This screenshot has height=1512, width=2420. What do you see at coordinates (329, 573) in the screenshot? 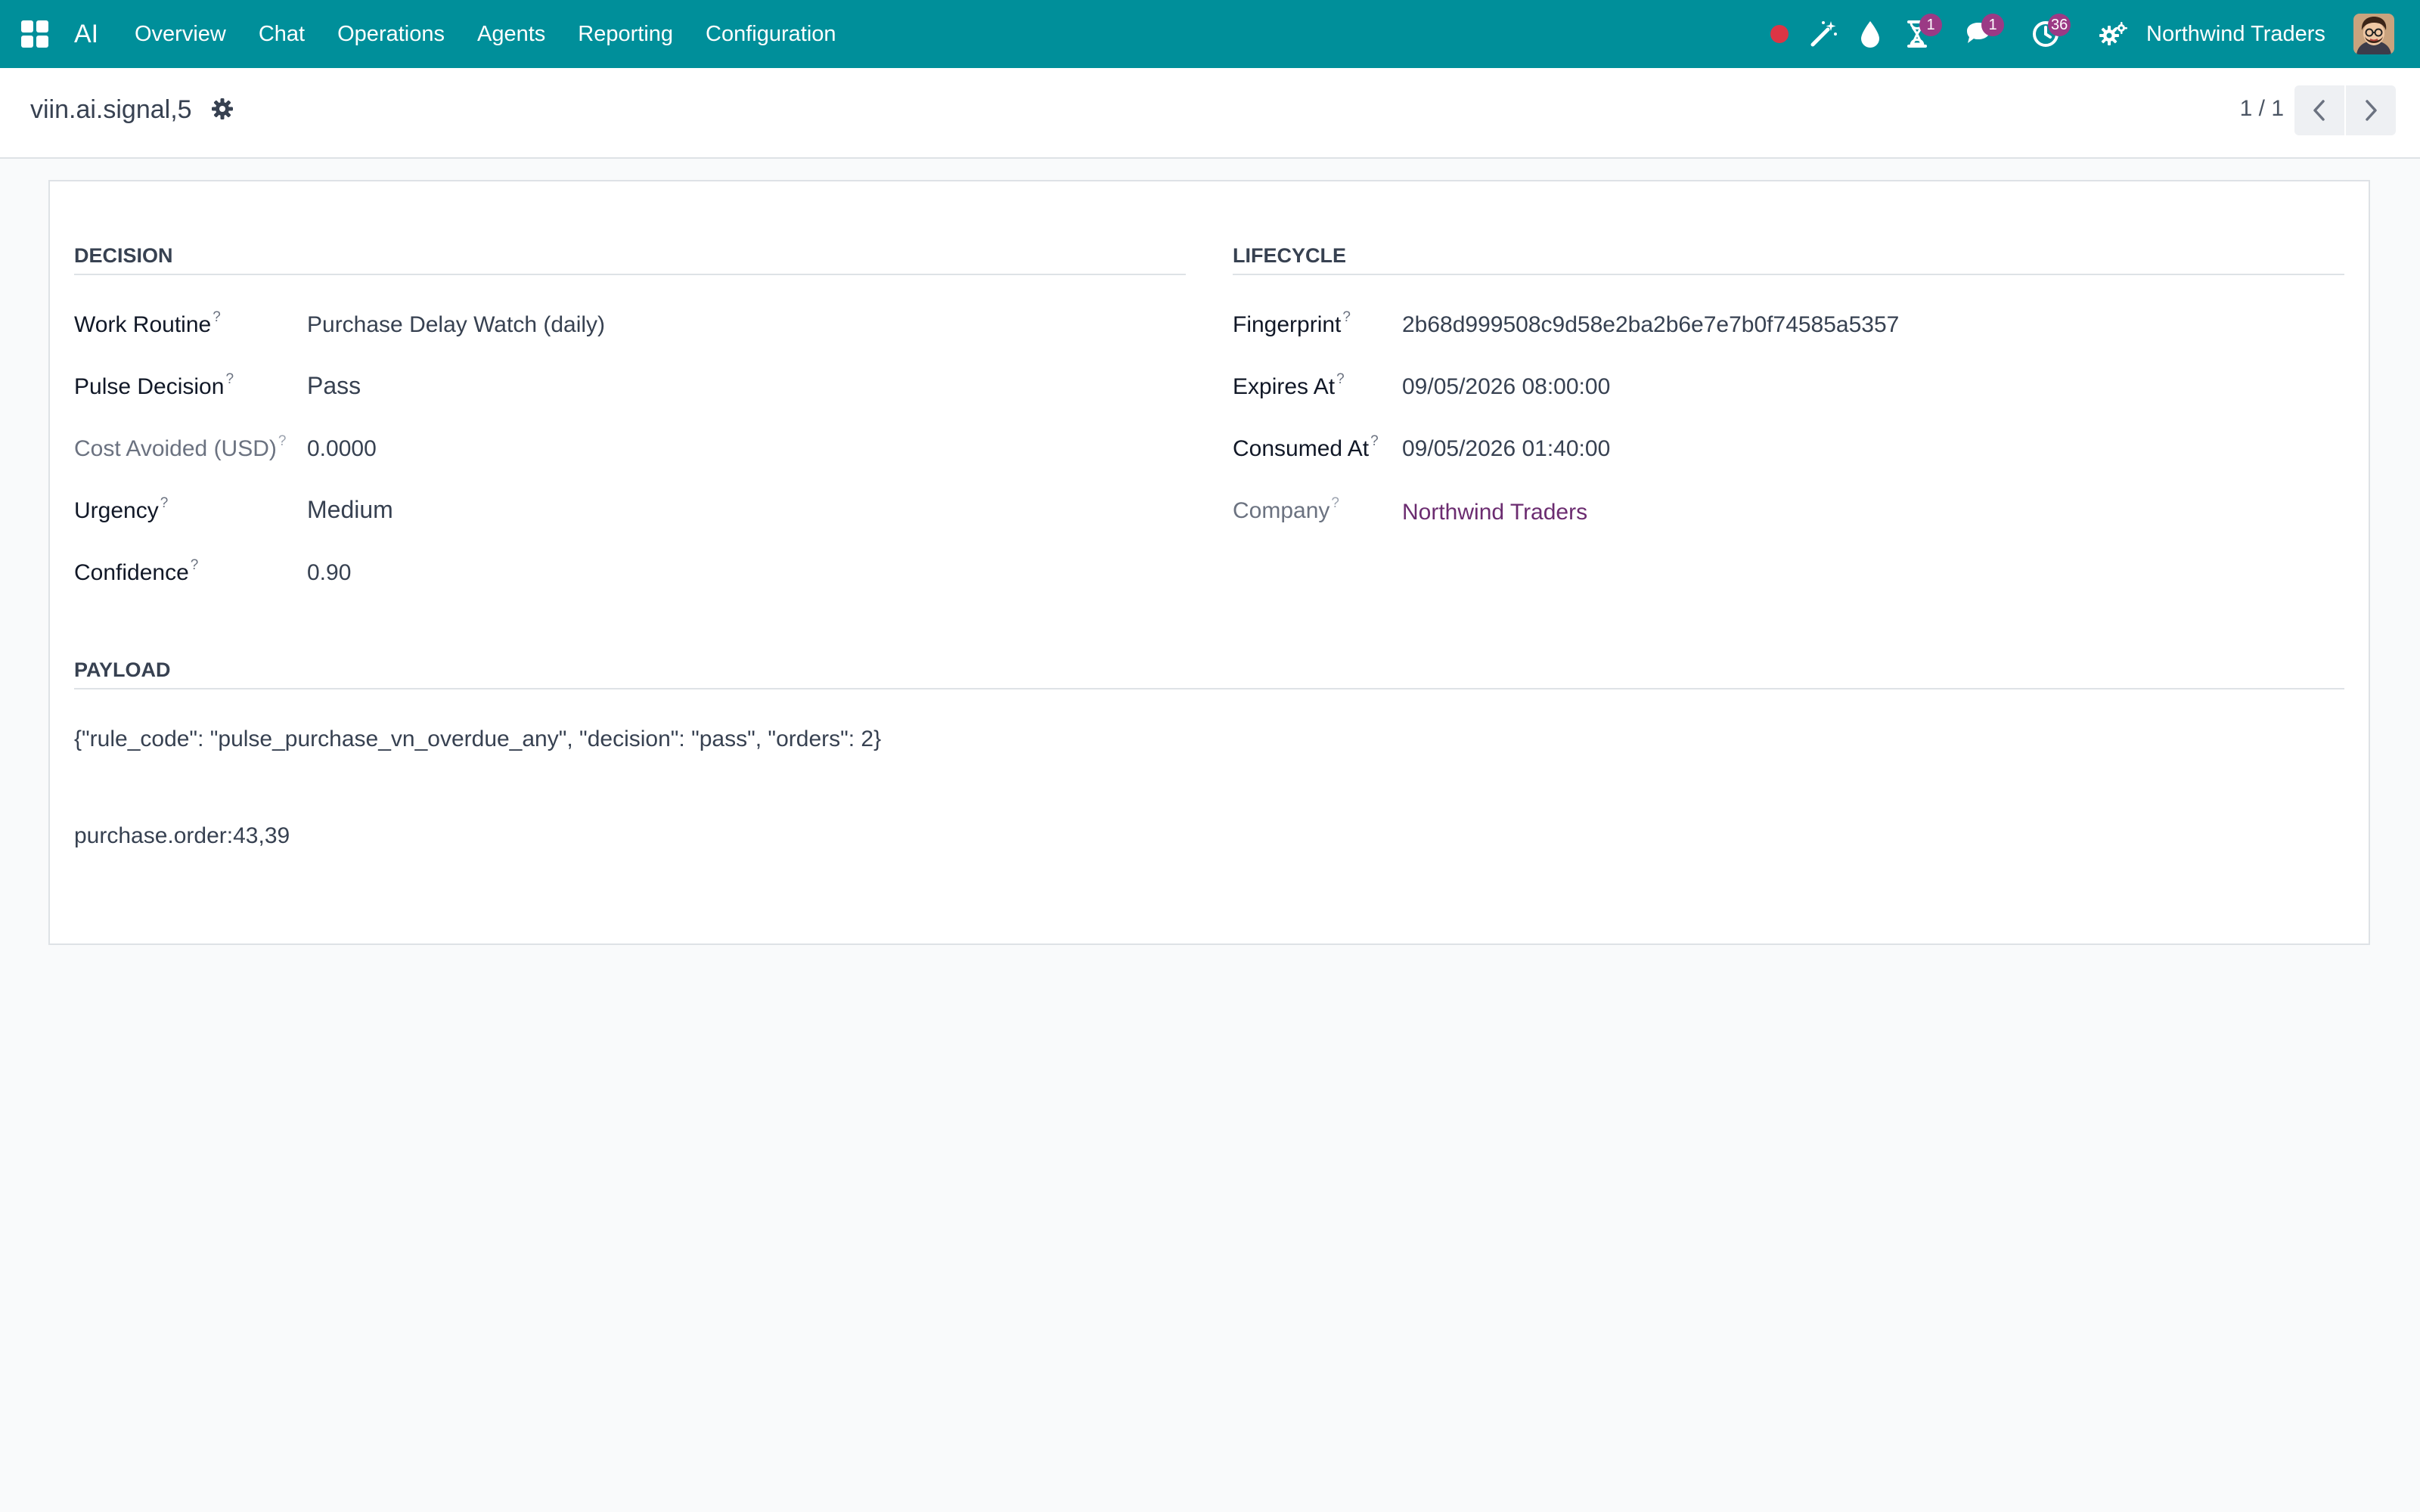
I see `confidence-value: 0.90` at bounding box center [329, 573].